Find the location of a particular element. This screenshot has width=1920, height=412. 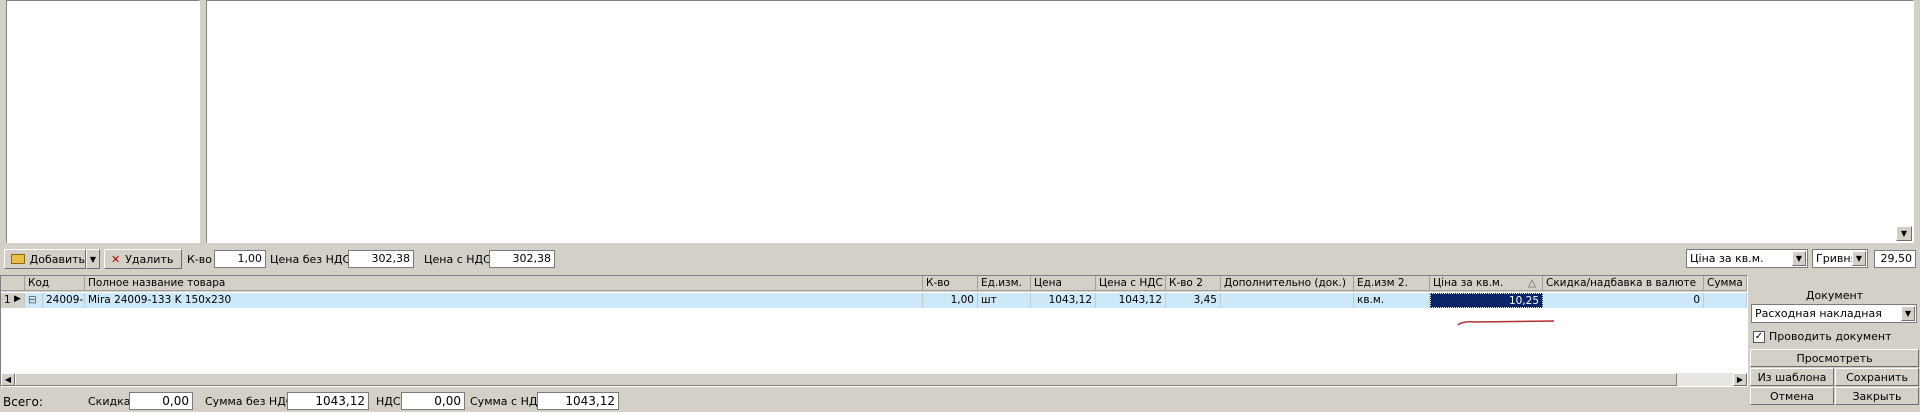

add-button: Добавить is located at coordinates (45, 259).